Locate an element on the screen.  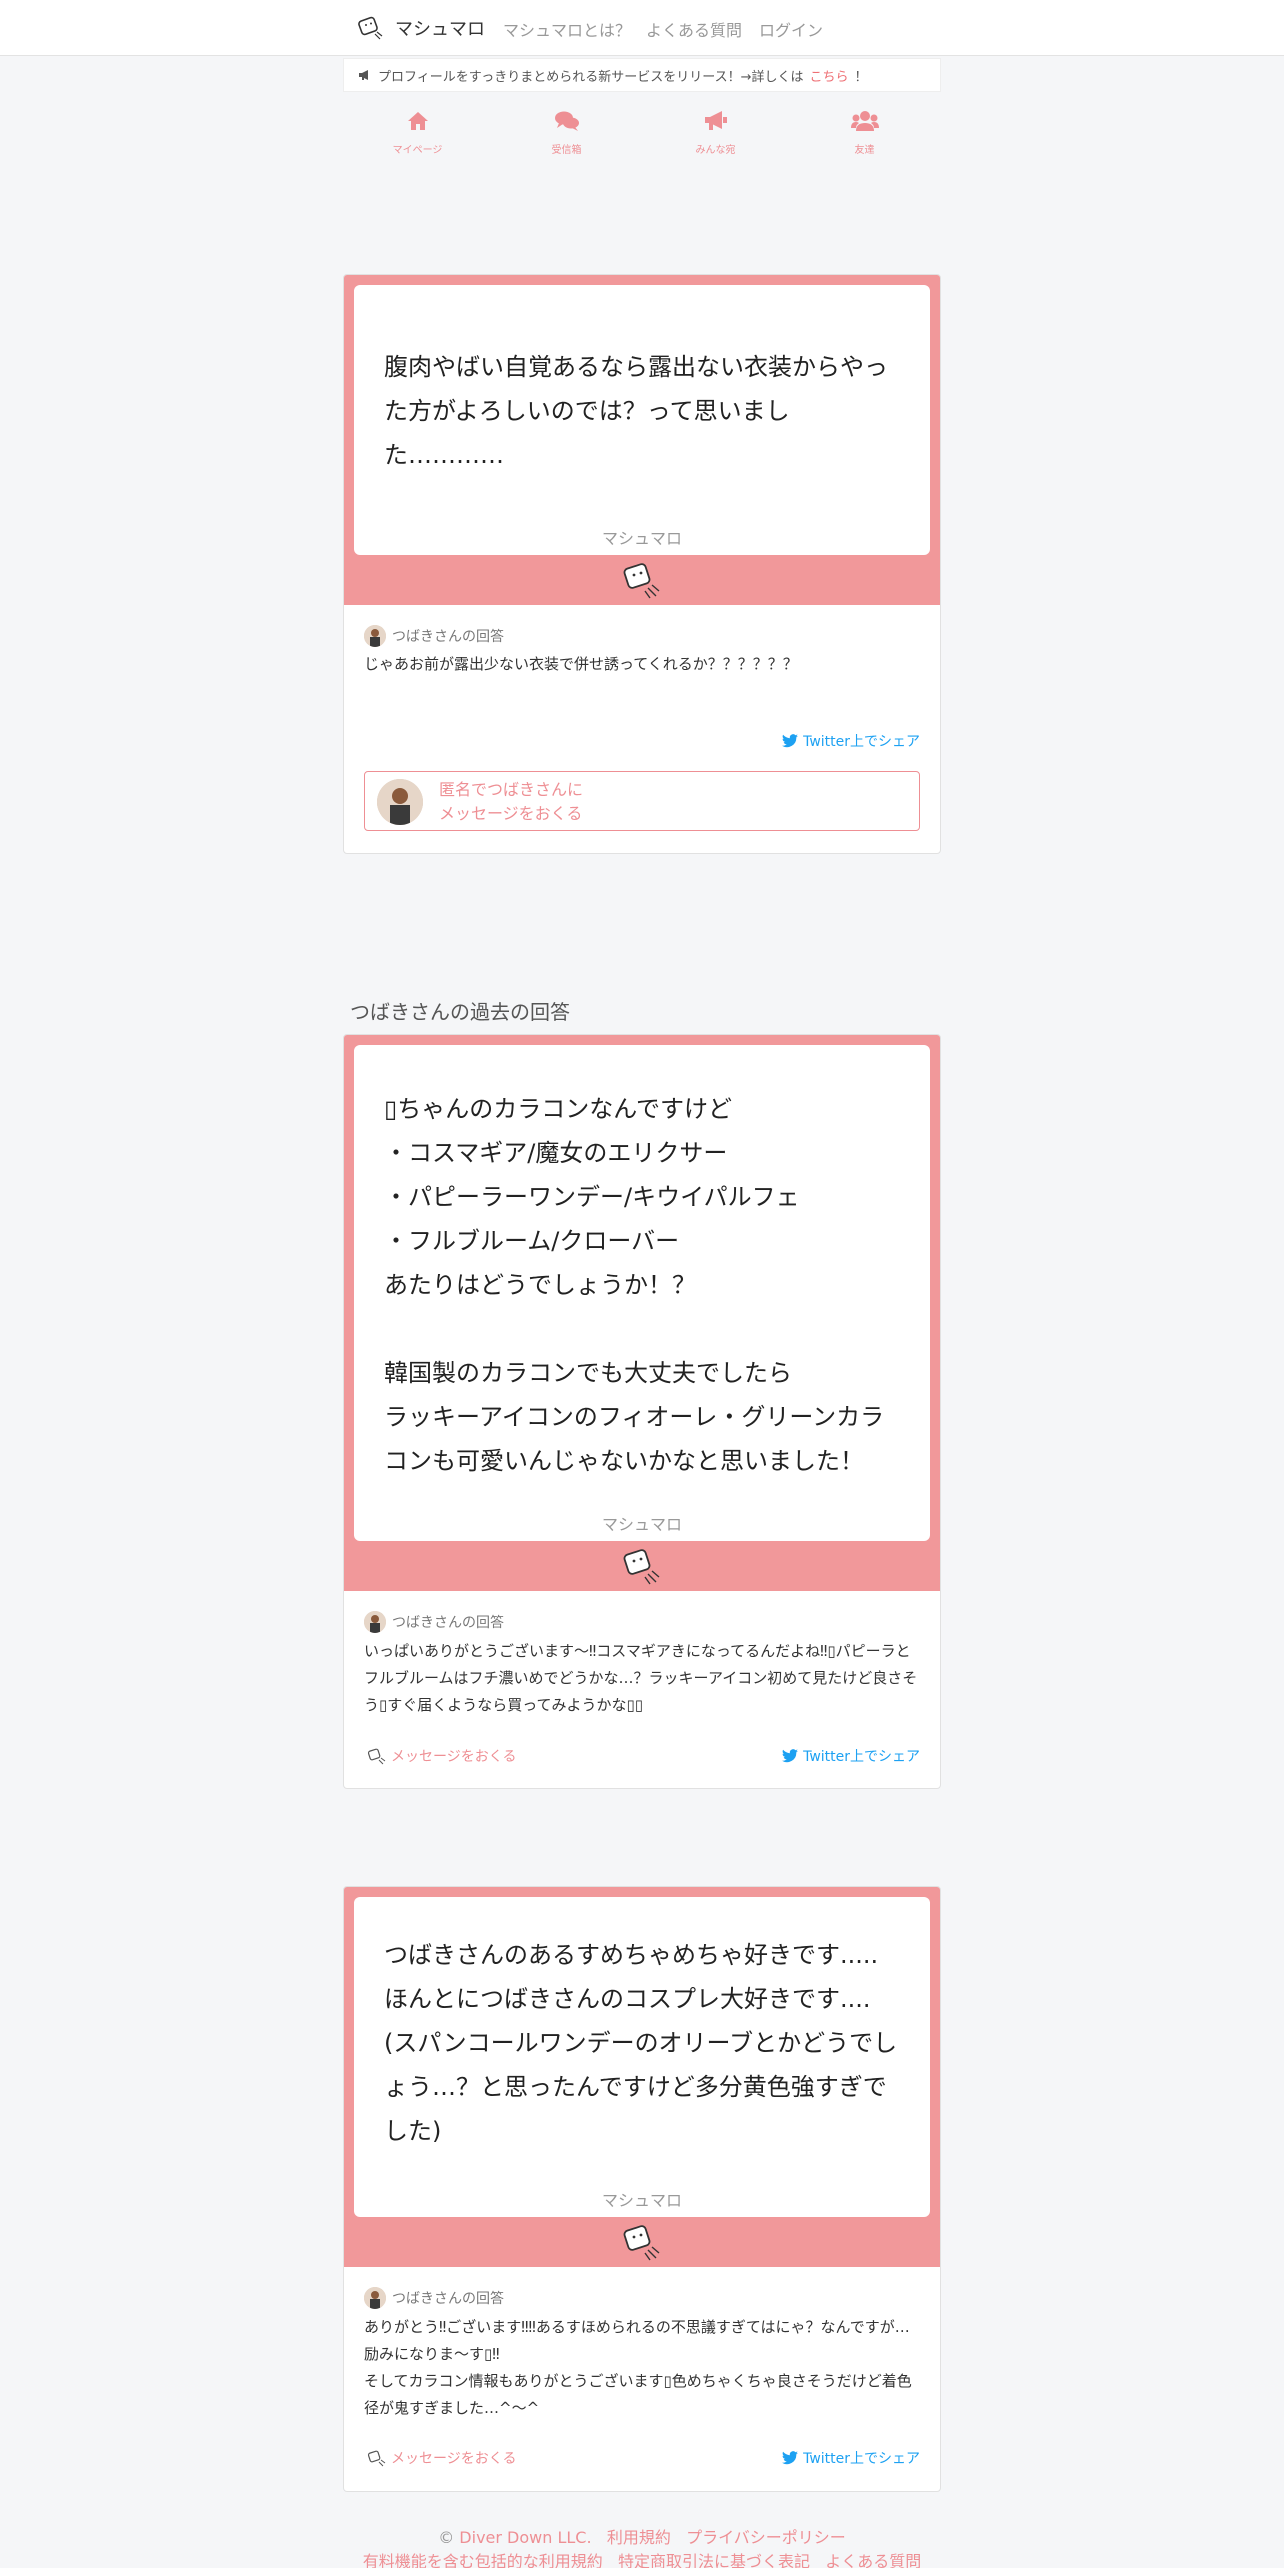
announcement-link: こちら is located at coordinates (828, 75).